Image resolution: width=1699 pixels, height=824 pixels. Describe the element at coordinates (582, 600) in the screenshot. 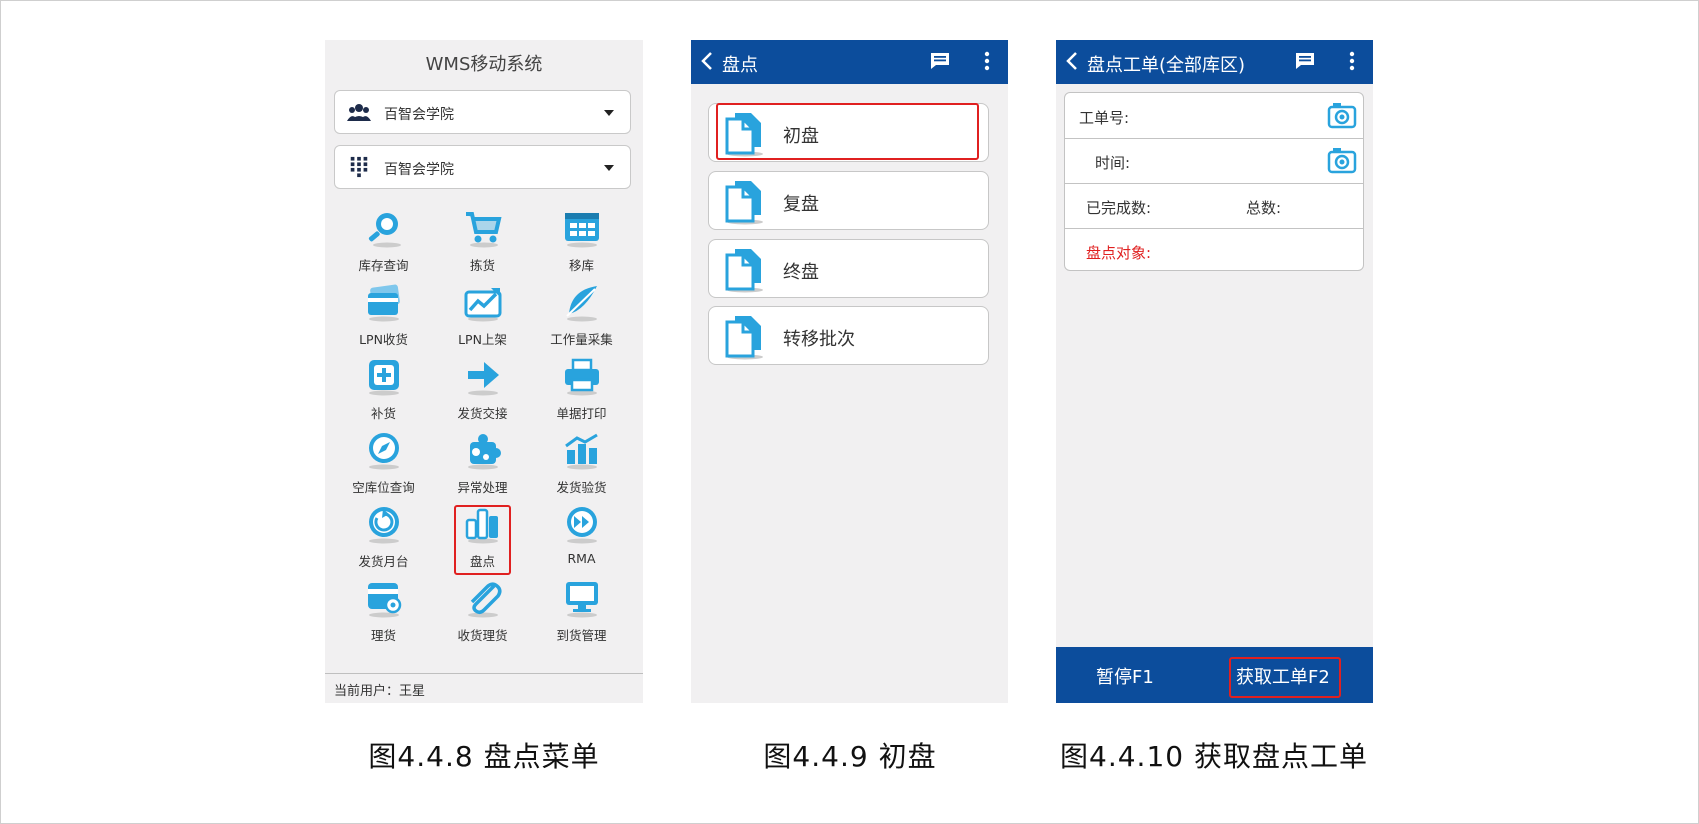

I see `monitor-icon` at that location.